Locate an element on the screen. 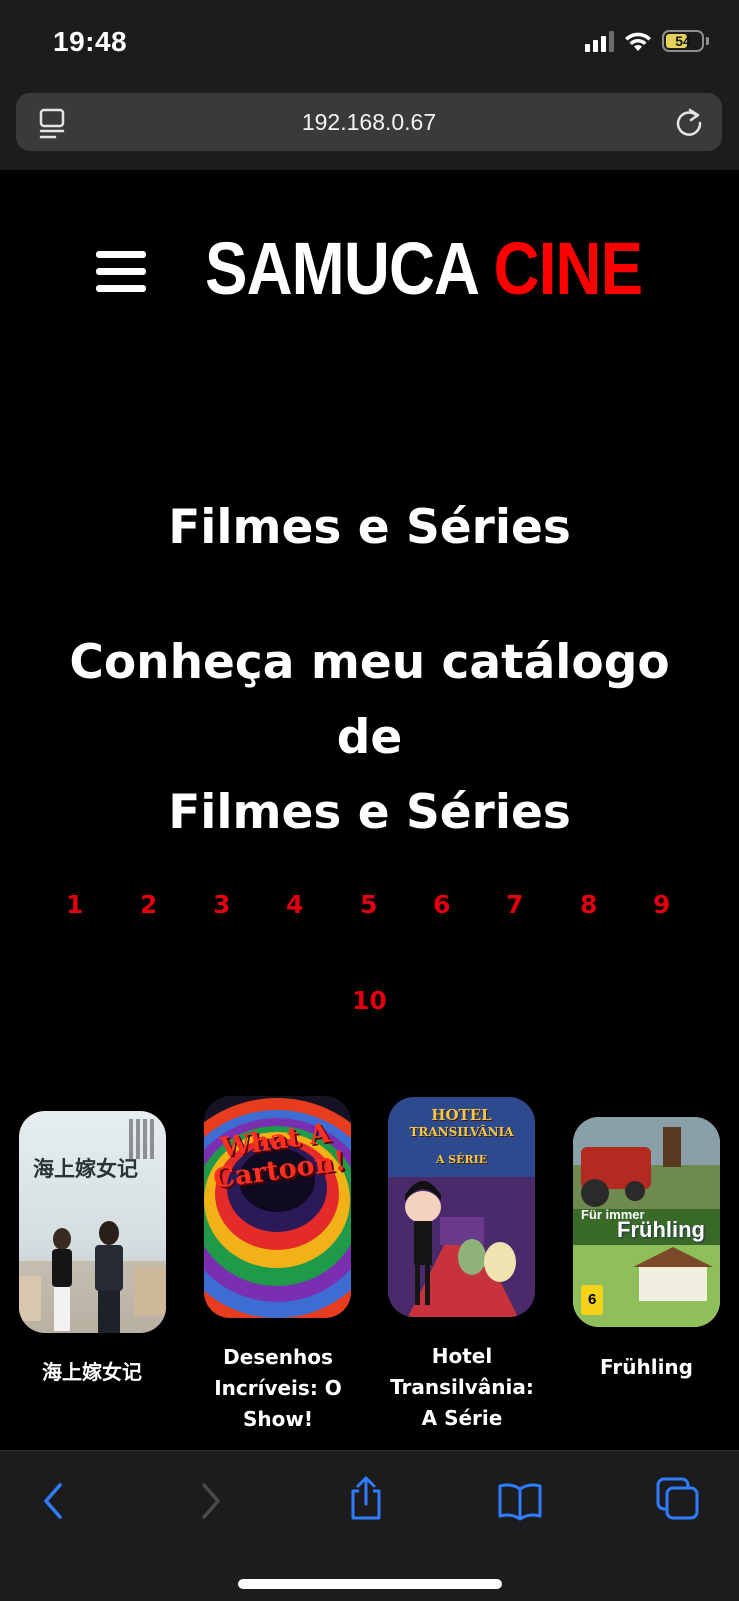 This screenshot has height=1601, width=739. back-icon is located at coordinates (53, 1501).